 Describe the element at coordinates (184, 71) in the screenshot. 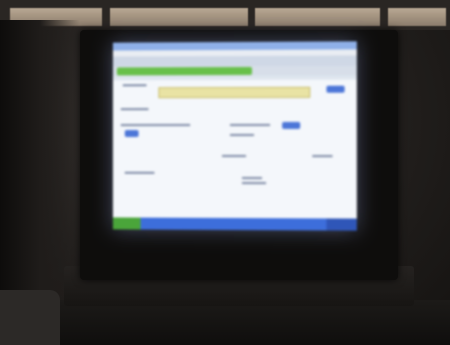

I see `address-bar` at that location.